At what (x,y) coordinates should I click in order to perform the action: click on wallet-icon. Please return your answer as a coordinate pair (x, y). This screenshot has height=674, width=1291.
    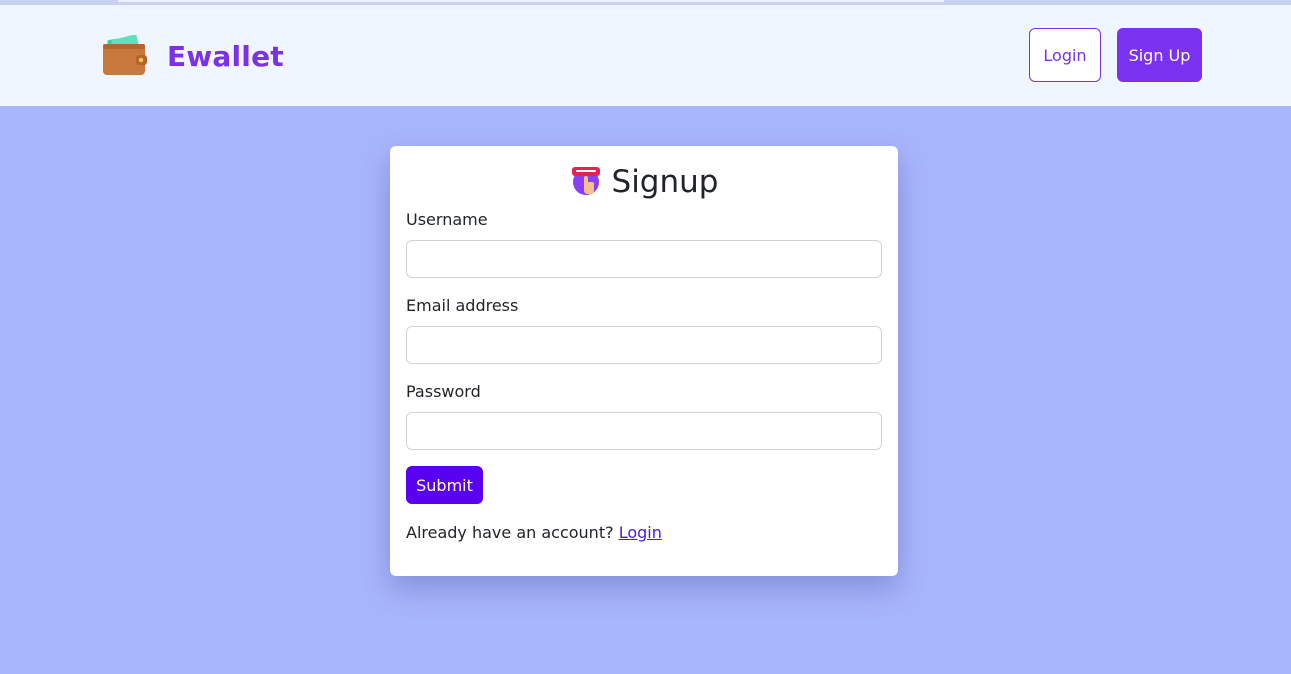
    Looking at the image, I should click on (124, 56).